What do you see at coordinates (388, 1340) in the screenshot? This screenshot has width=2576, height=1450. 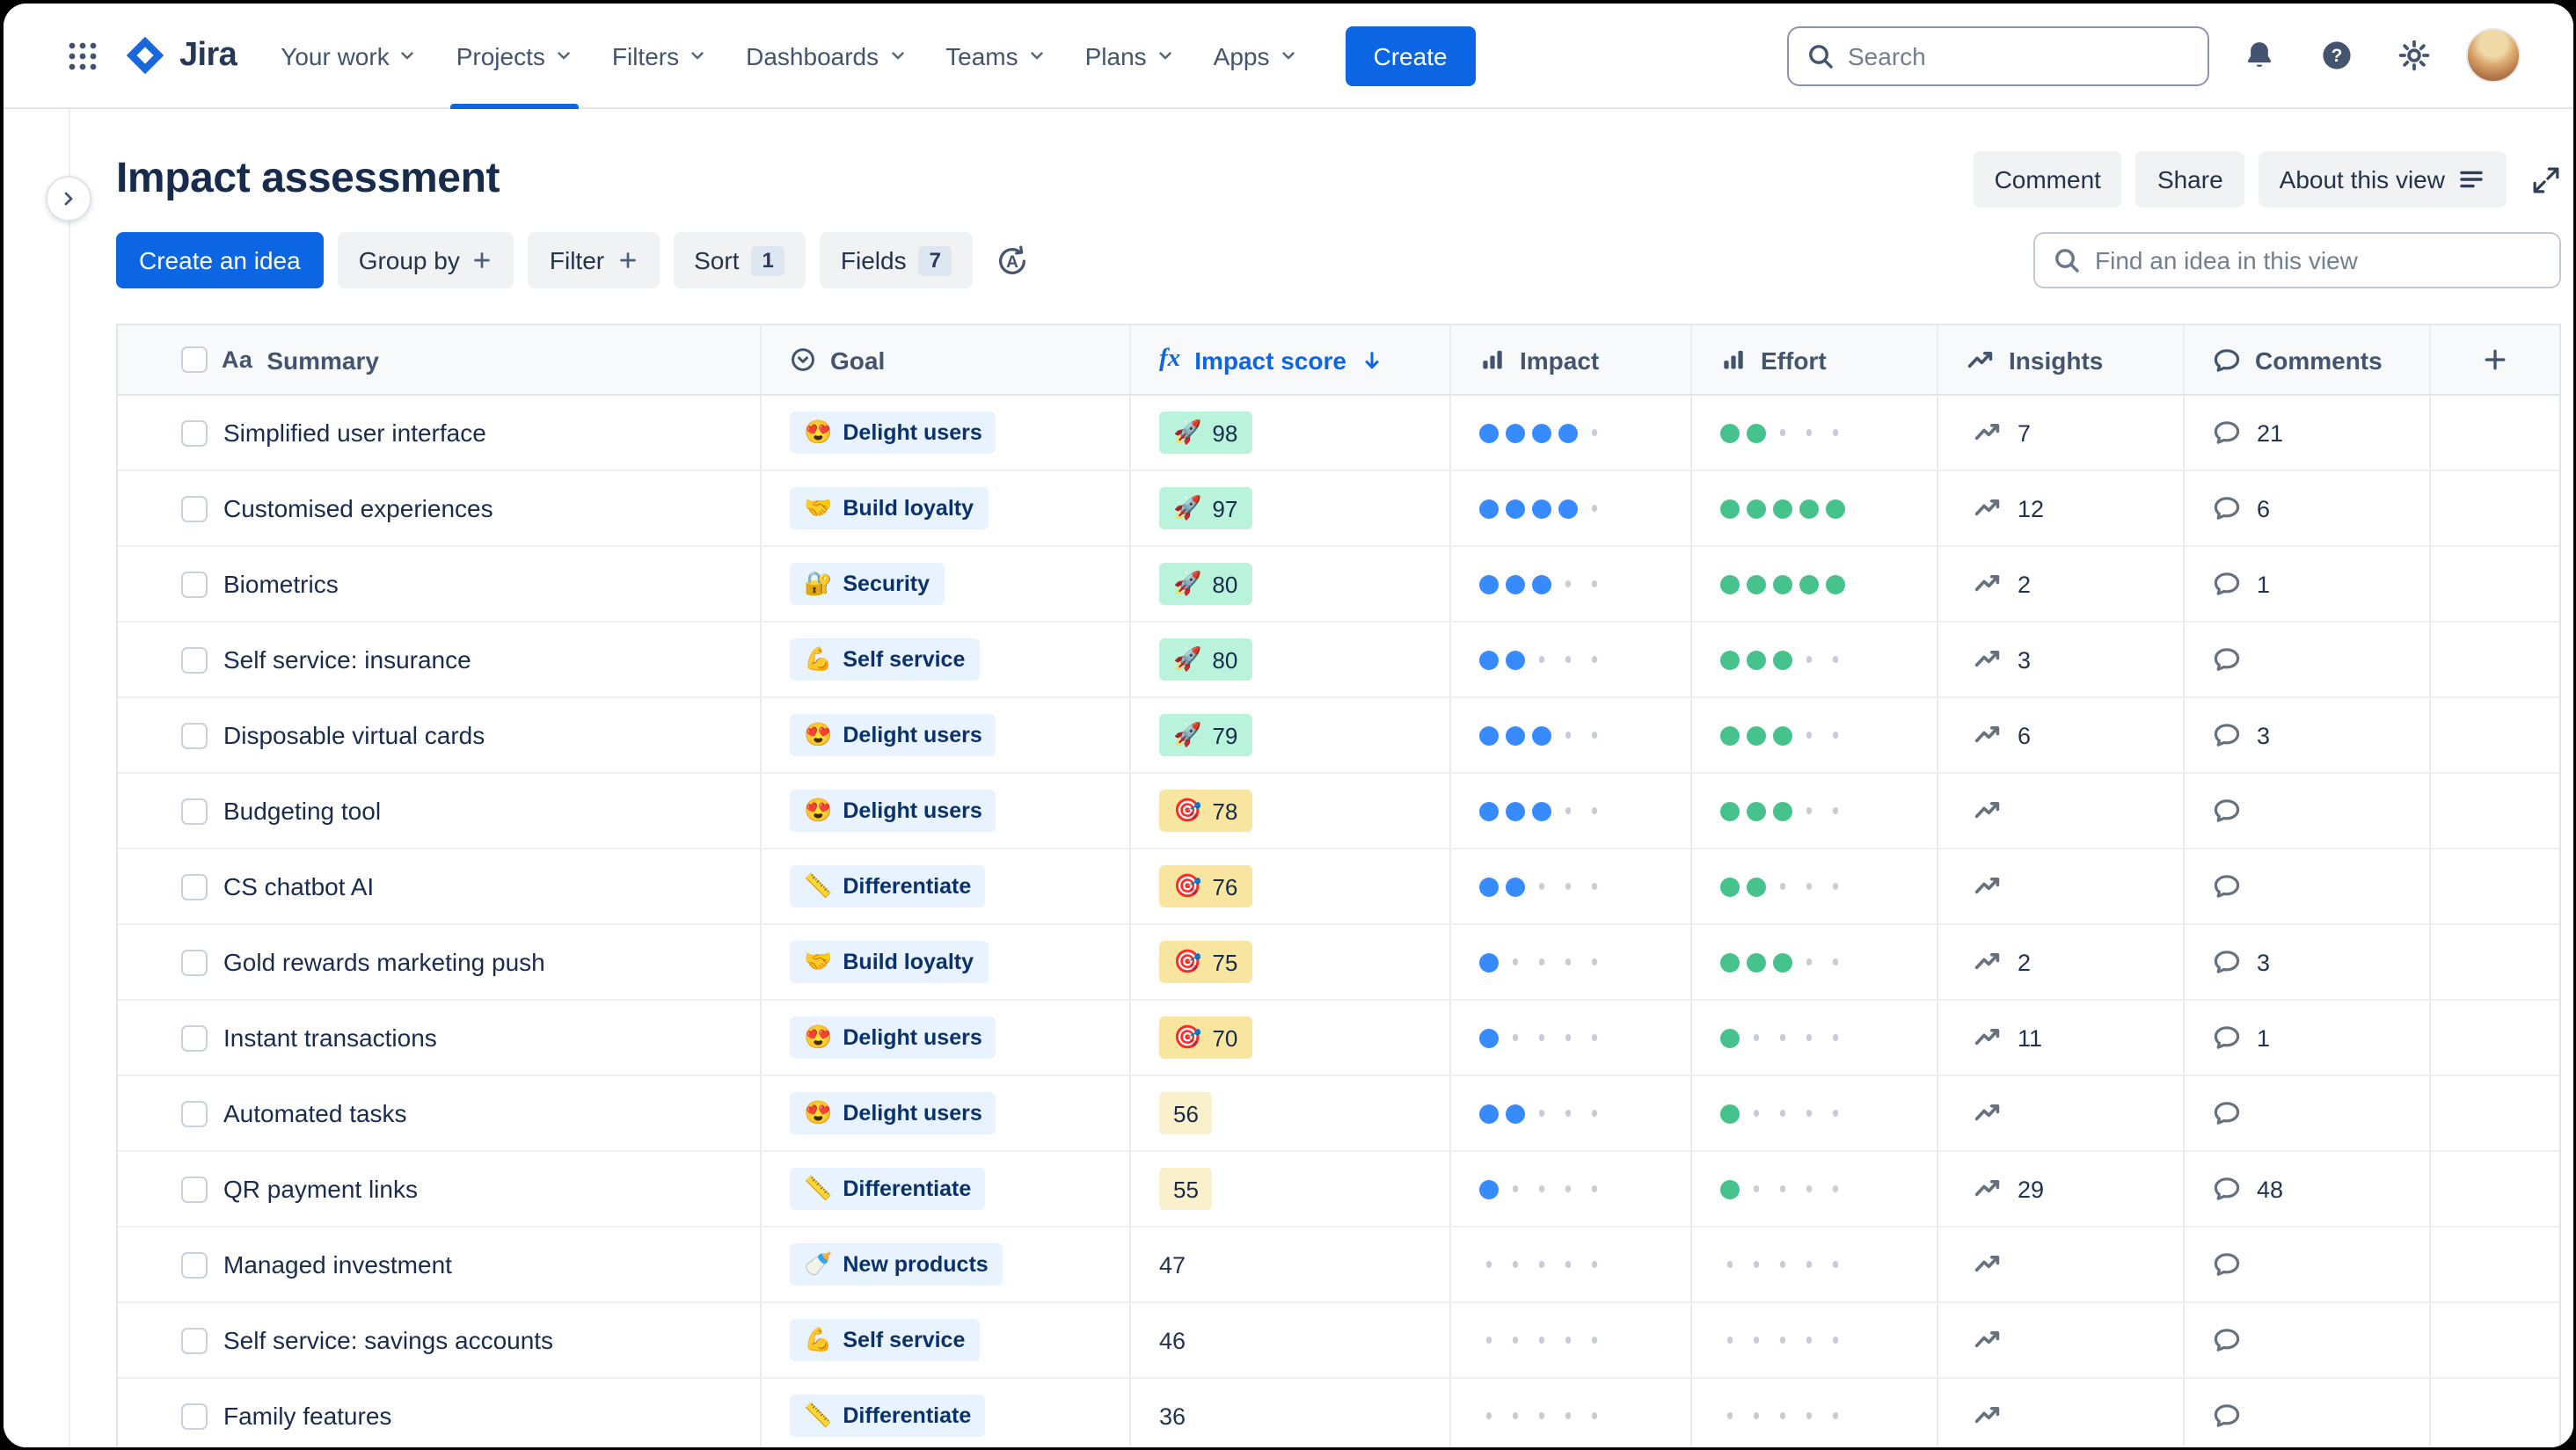 I see `idea-summary: Self service: savings accounts` at bounding box center [388, 1340].